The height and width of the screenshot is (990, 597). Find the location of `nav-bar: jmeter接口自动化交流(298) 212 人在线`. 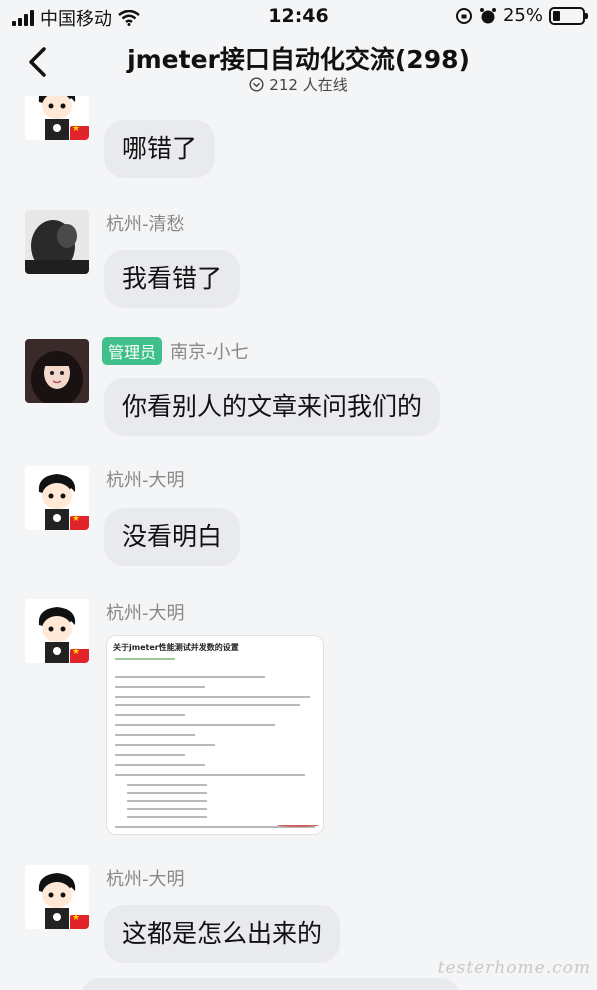

nav-bar: jmeter接口自动化交流(298) 212 人在线 is located at coordinates (298, 64).